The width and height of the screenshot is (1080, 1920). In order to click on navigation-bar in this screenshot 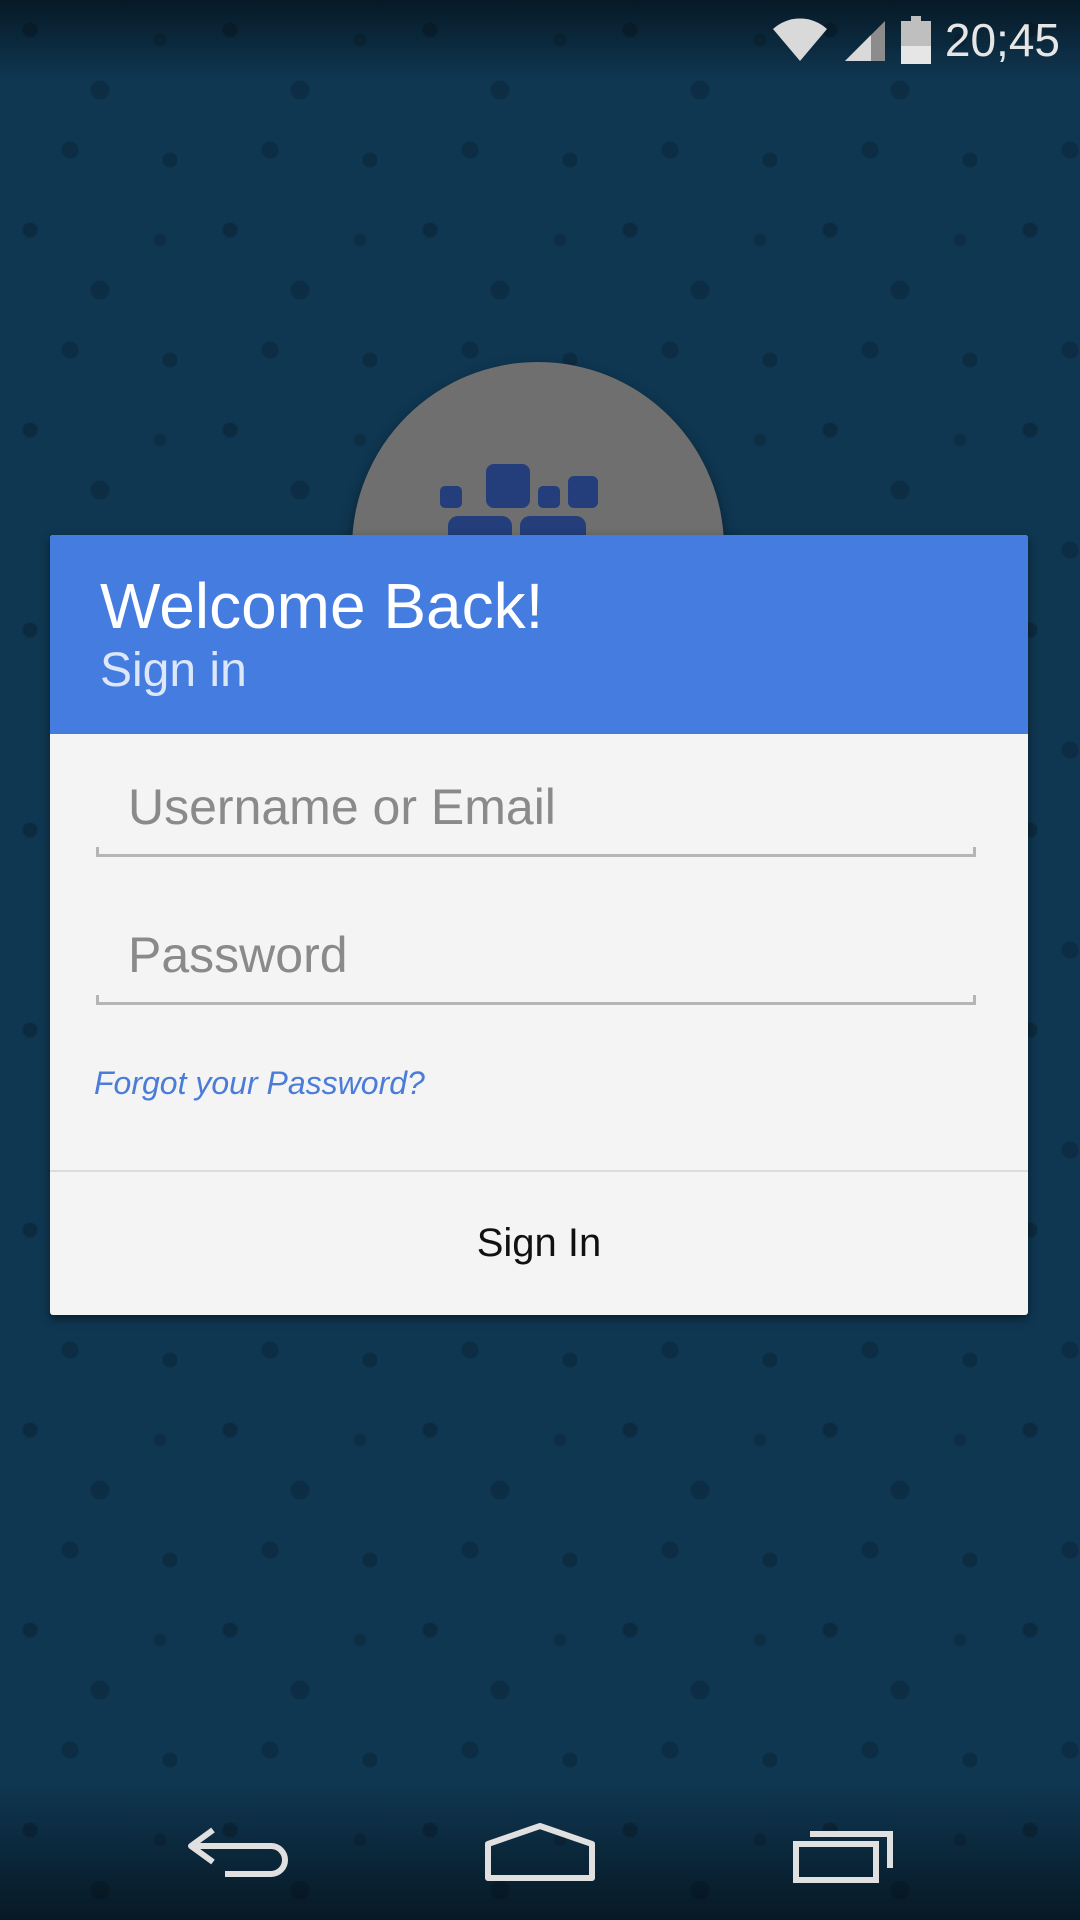, I will do `click(540, 1850)`.